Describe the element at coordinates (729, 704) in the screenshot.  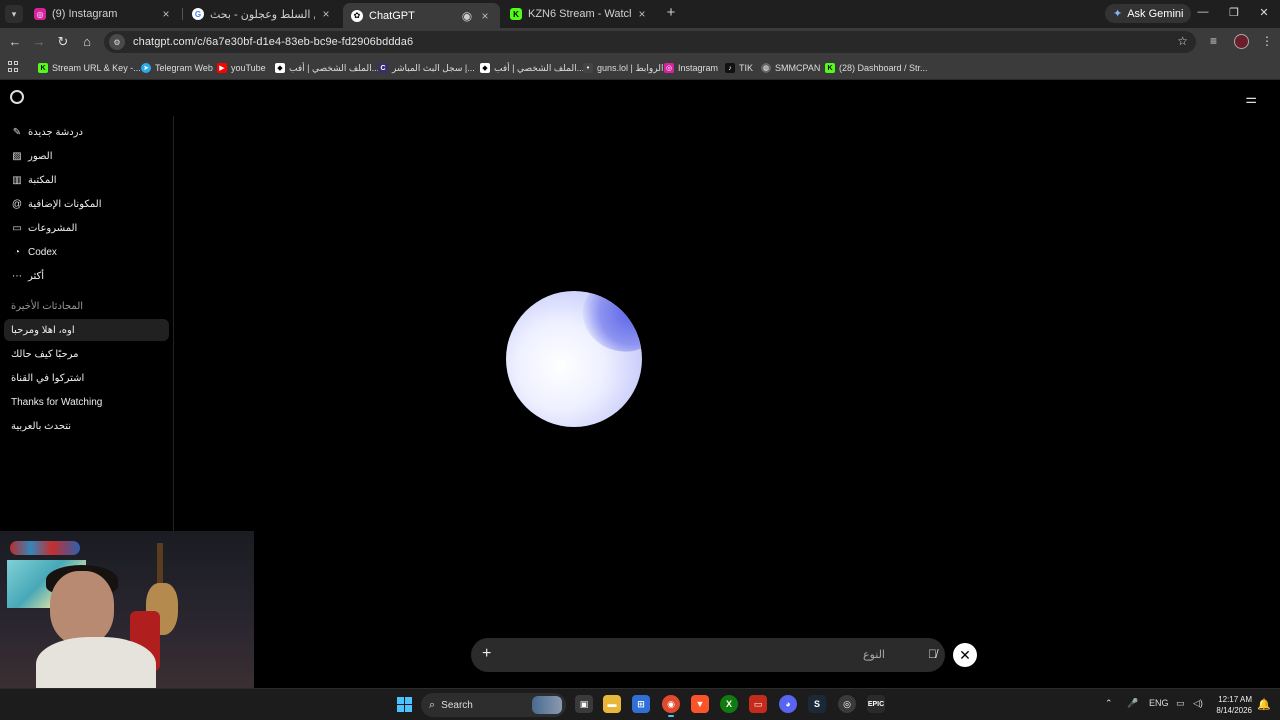
I see `xbox-icon: X` at that location.